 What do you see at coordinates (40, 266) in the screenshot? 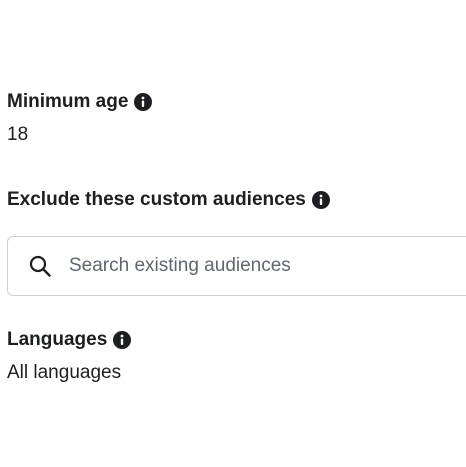
I see `search-icon` at bounding box center [40, 266].